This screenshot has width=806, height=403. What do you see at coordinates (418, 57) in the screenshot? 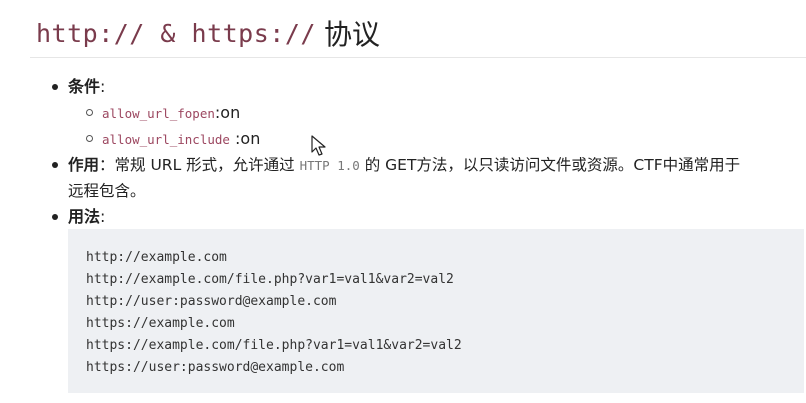
I see `heading-divider` at bounding box center [418, 57].